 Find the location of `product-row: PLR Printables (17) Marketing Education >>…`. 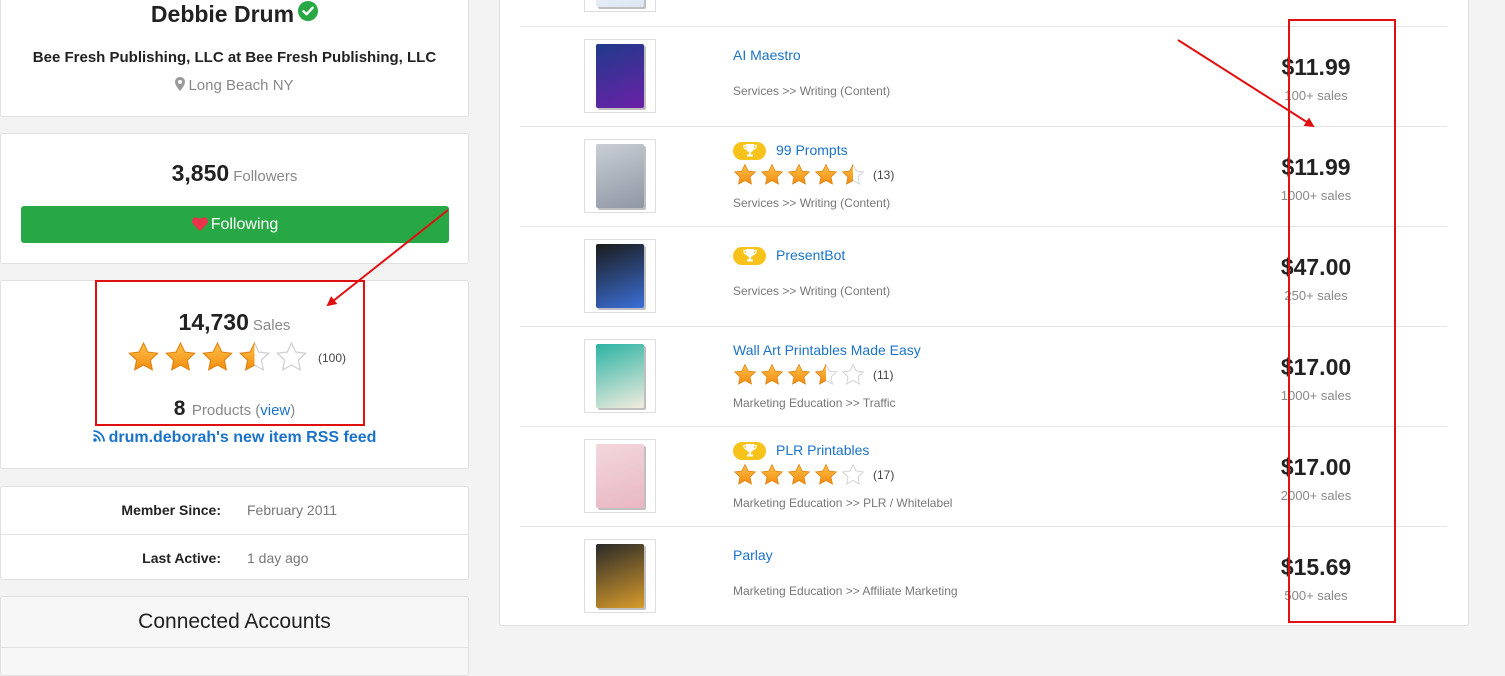

product-row: PLR Printables (17) Marketing Education >>… is located at coordinates (983, 476).